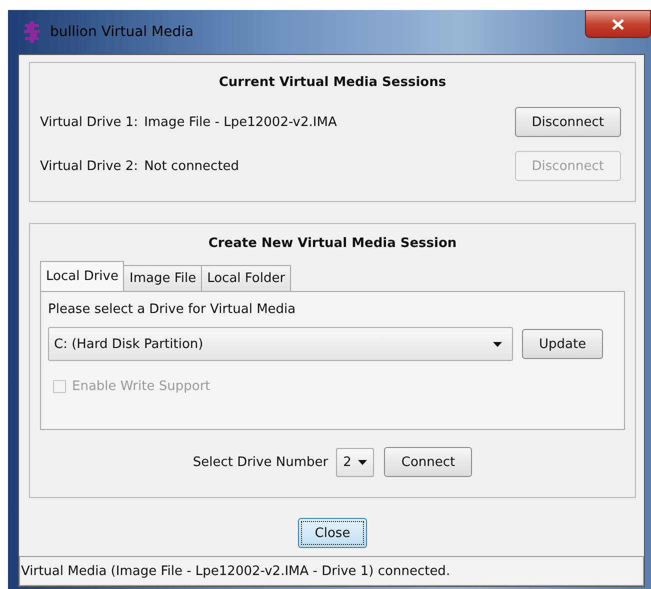 The width and height of the screenshot is (651, 589). Describe the element at coordinates (246, 278) in the screenshot. I see `tab: Local Folder` at that location.